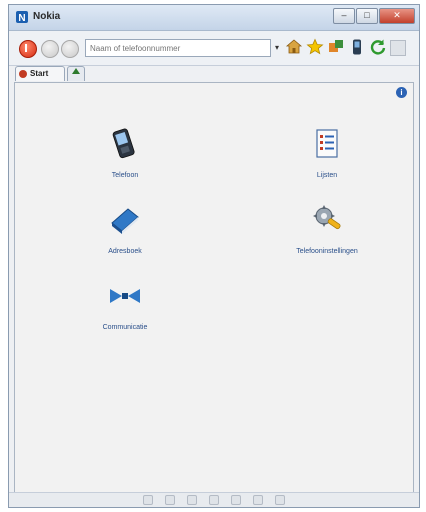 Image resolution: width=426 pixels, height=512 pixels. I want to click on tab-start: Start, so click(40, 73).